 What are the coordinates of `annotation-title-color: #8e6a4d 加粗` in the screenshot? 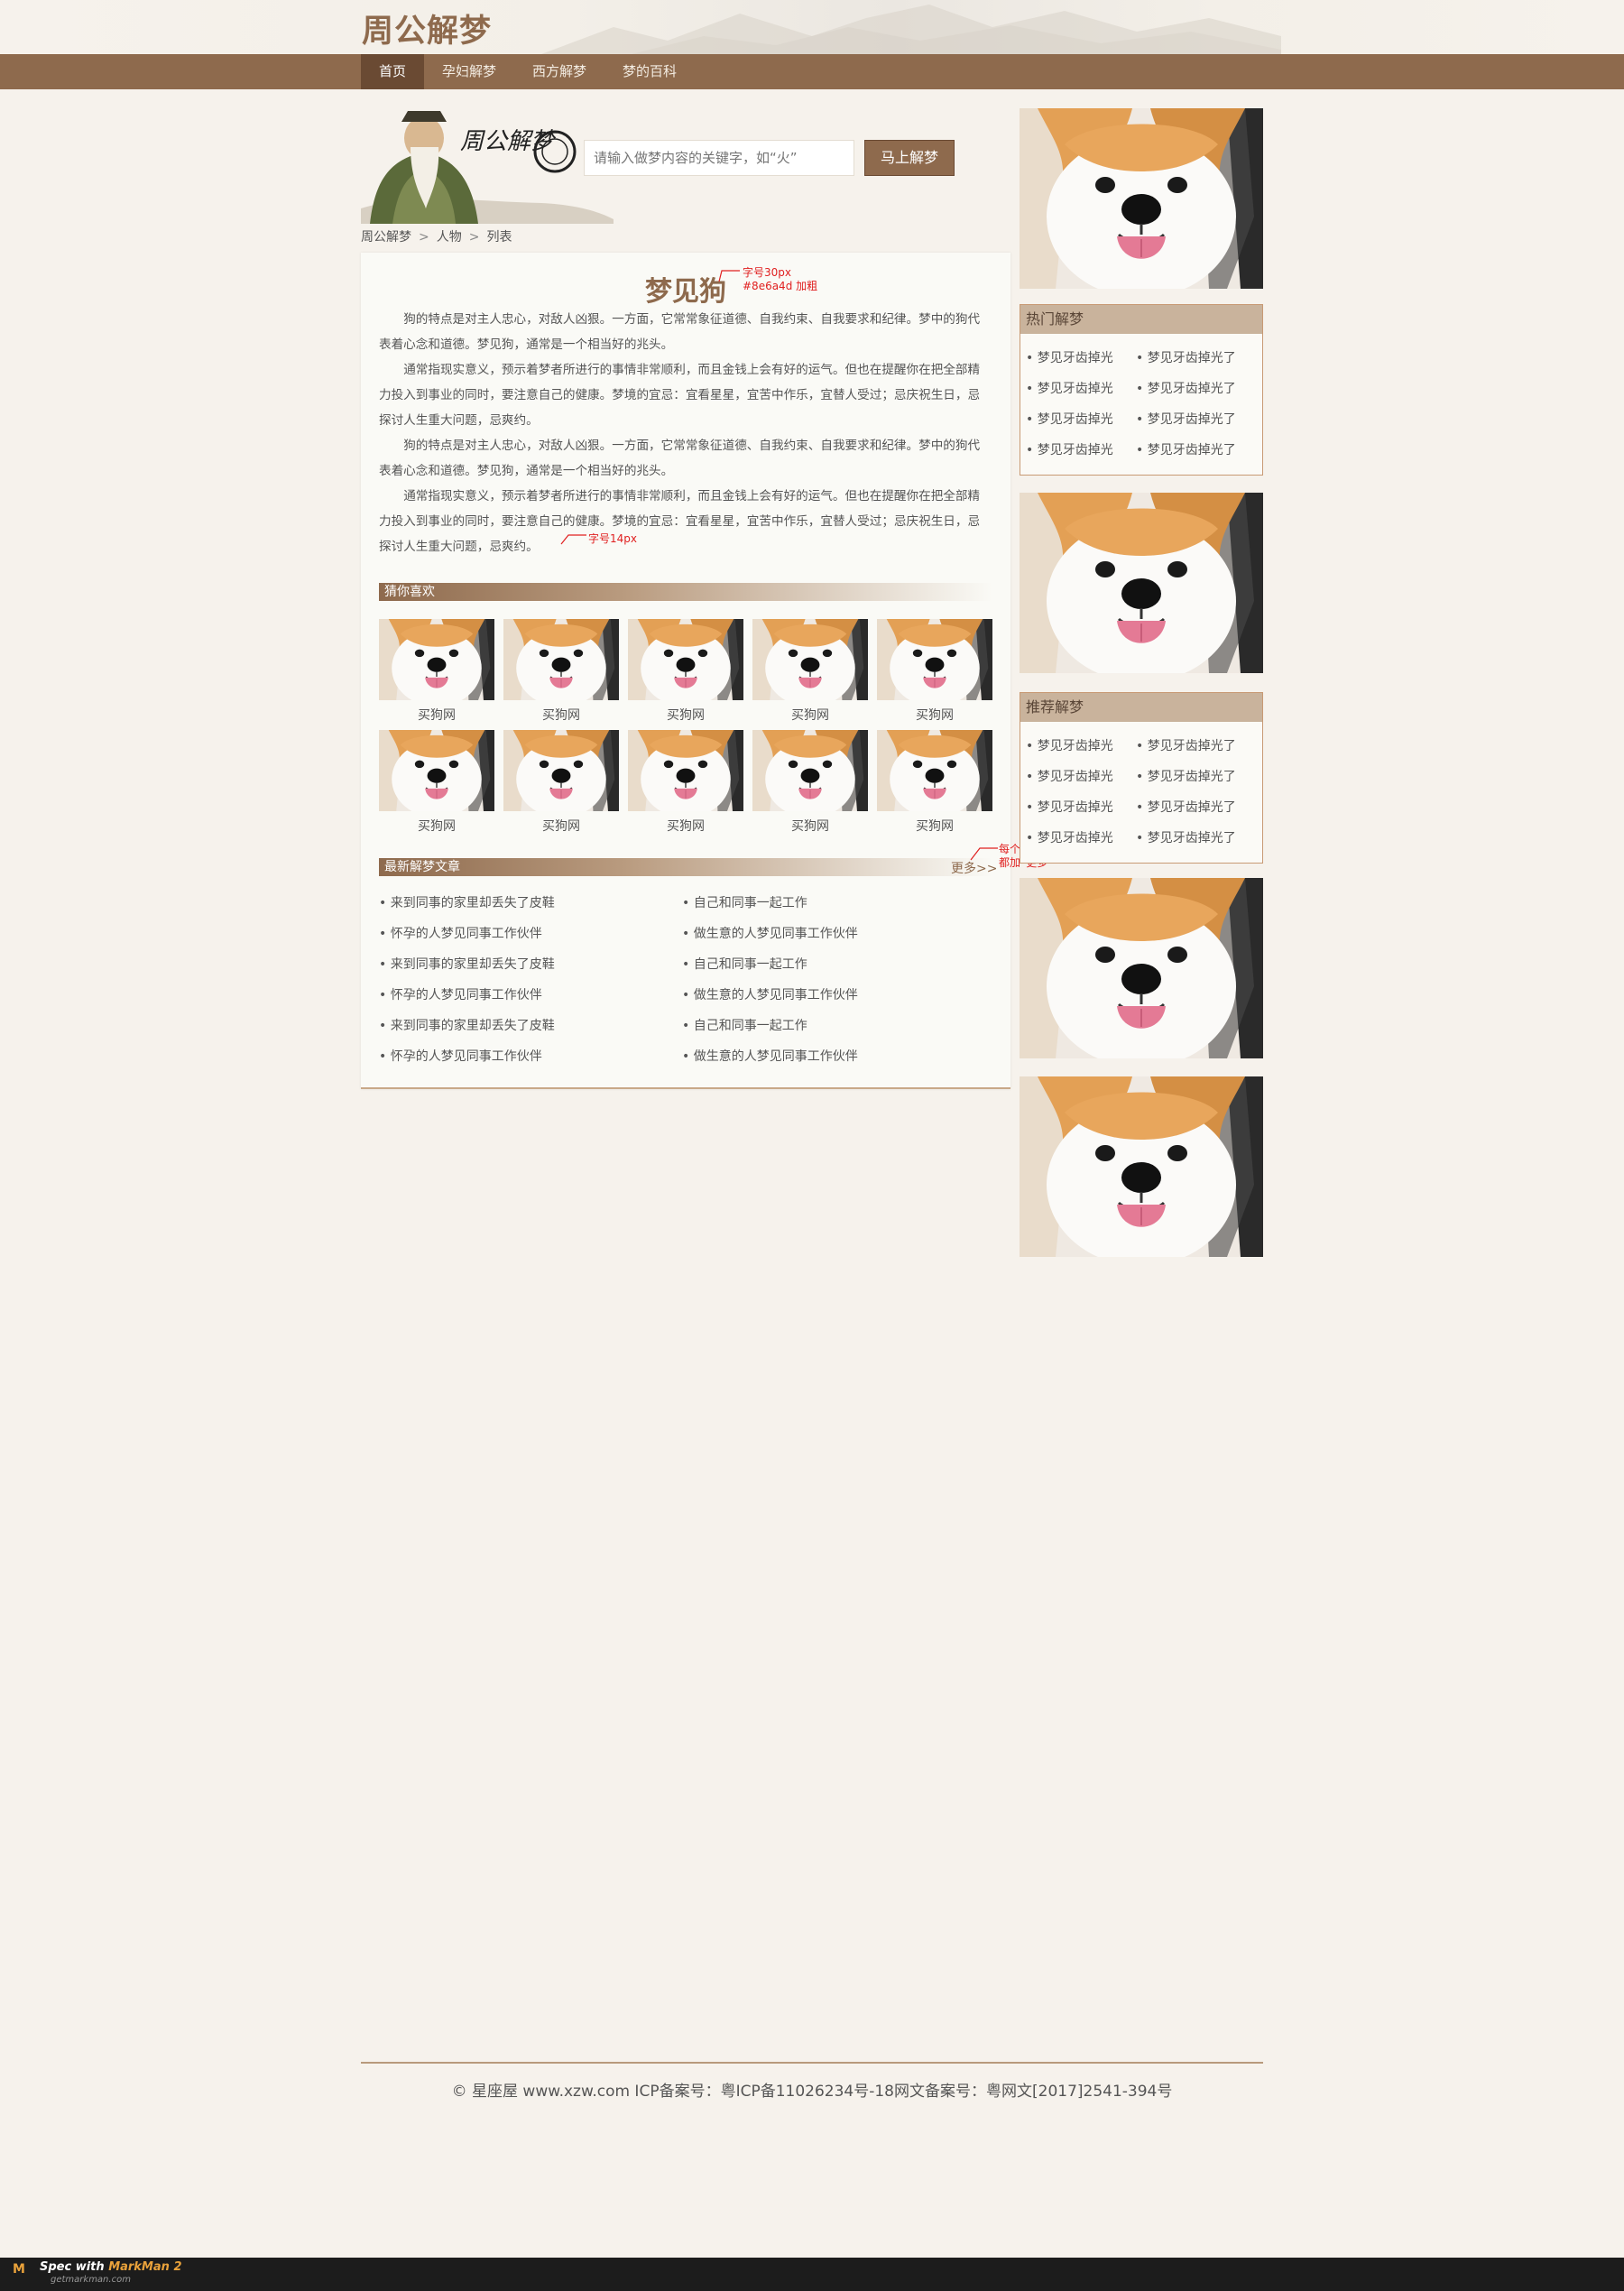 It's located at (780, 286).